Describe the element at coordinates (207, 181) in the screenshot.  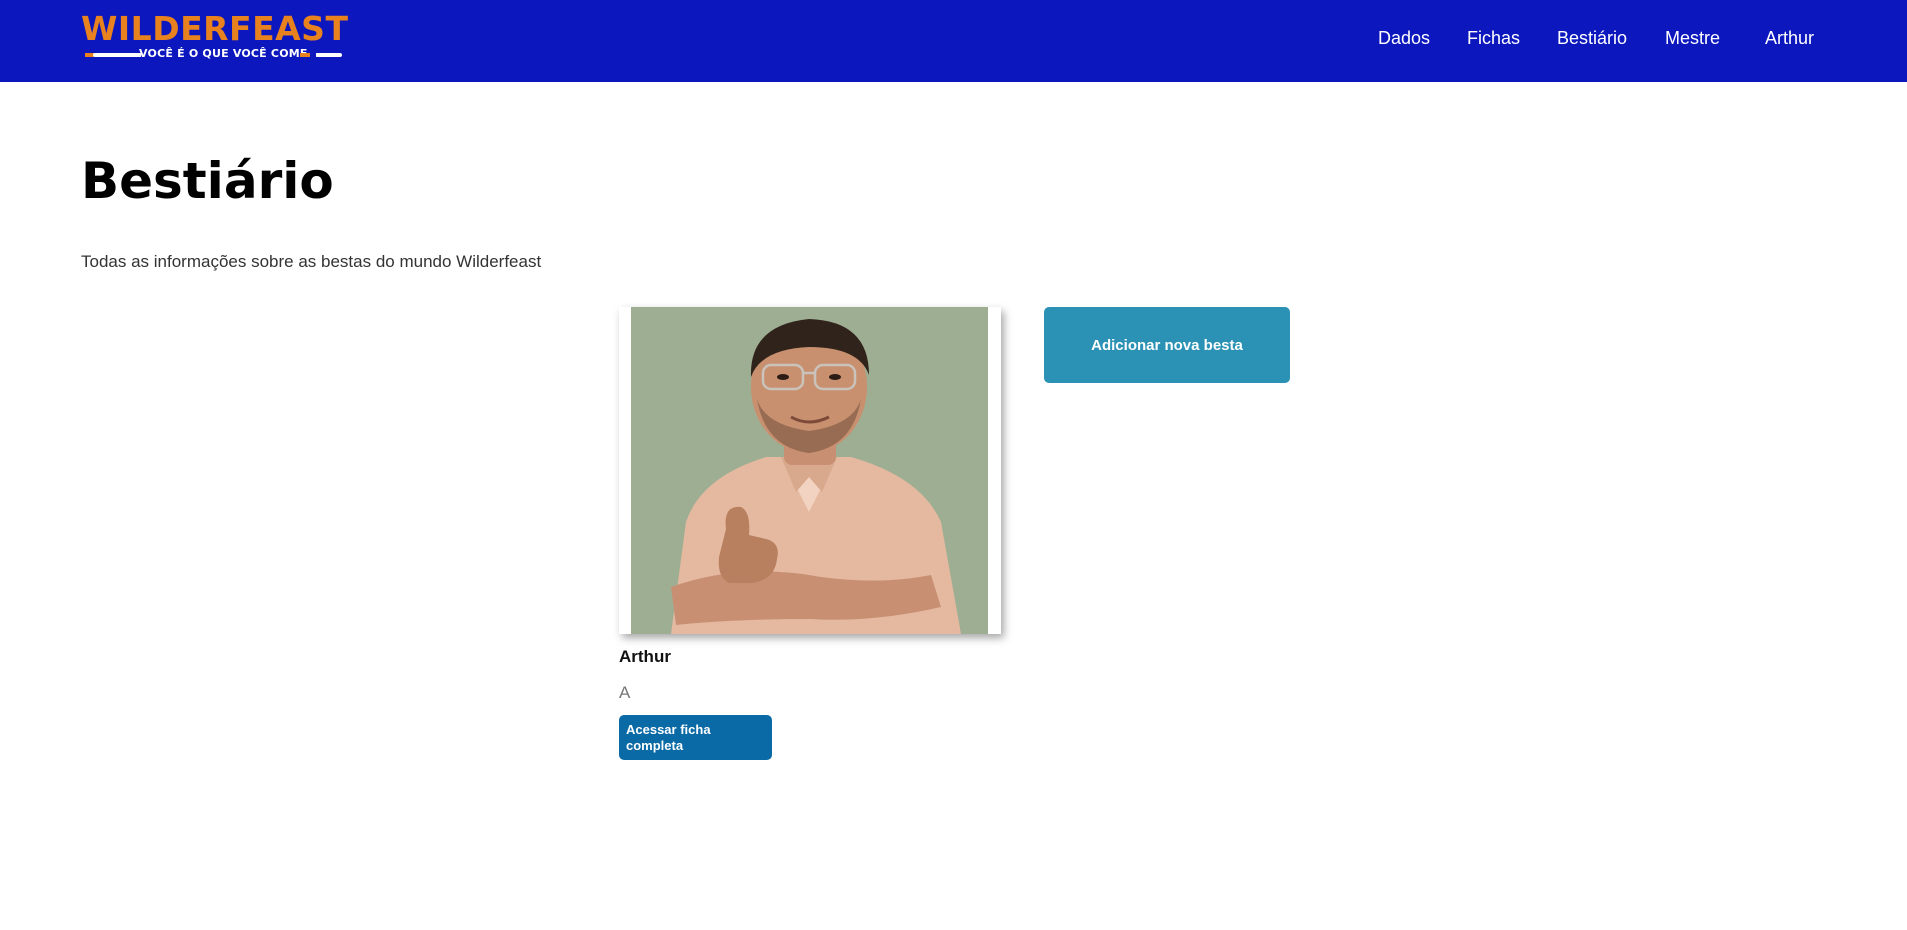
I see `page-title: Bestiário` at that location.